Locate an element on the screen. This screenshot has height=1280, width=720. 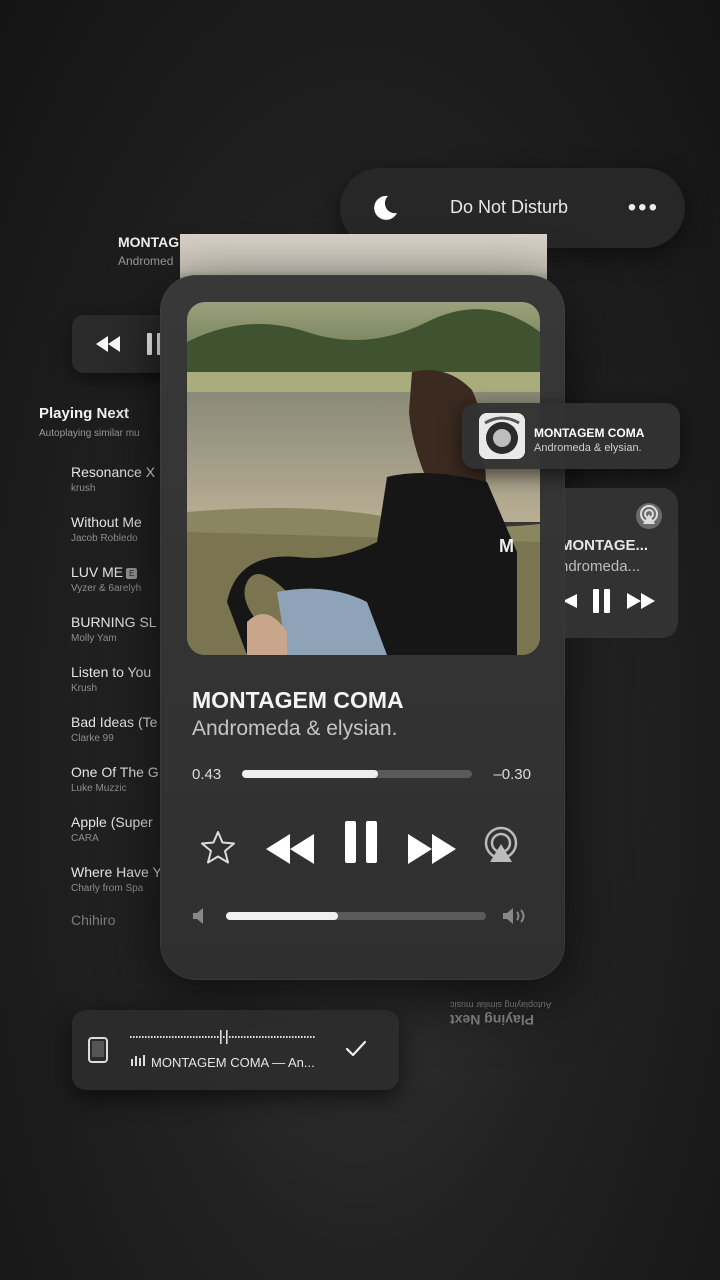
list-item: BURNING SL Molly Yam is located at coordinates (117, 637).